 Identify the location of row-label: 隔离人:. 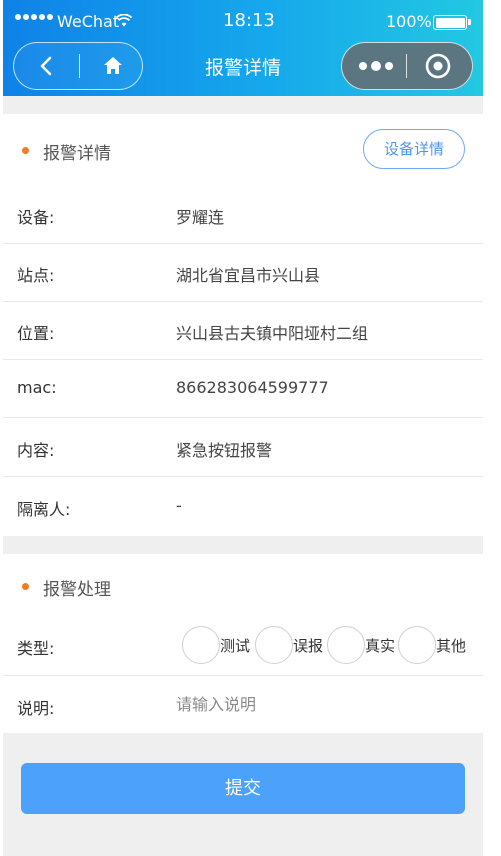
(44, 509).